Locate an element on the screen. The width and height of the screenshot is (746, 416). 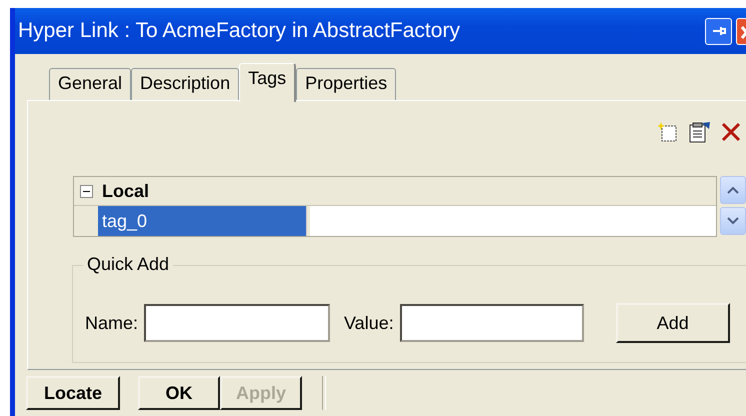
tab: Description is located at coordinates (185, 84).